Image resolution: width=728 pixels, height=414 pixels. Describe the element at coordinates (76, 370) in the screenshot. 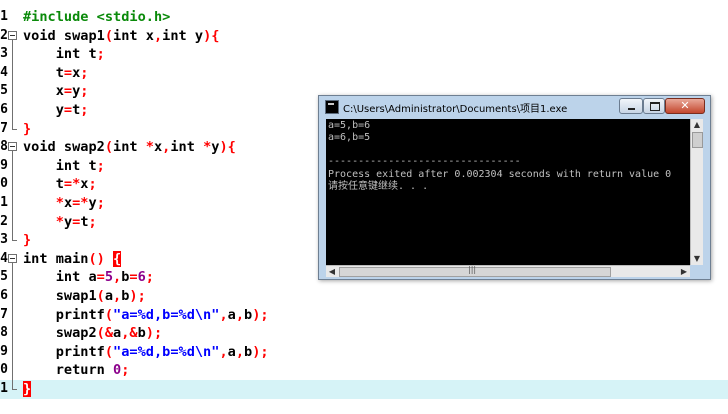

I see `code-text: return 0;` at that location.